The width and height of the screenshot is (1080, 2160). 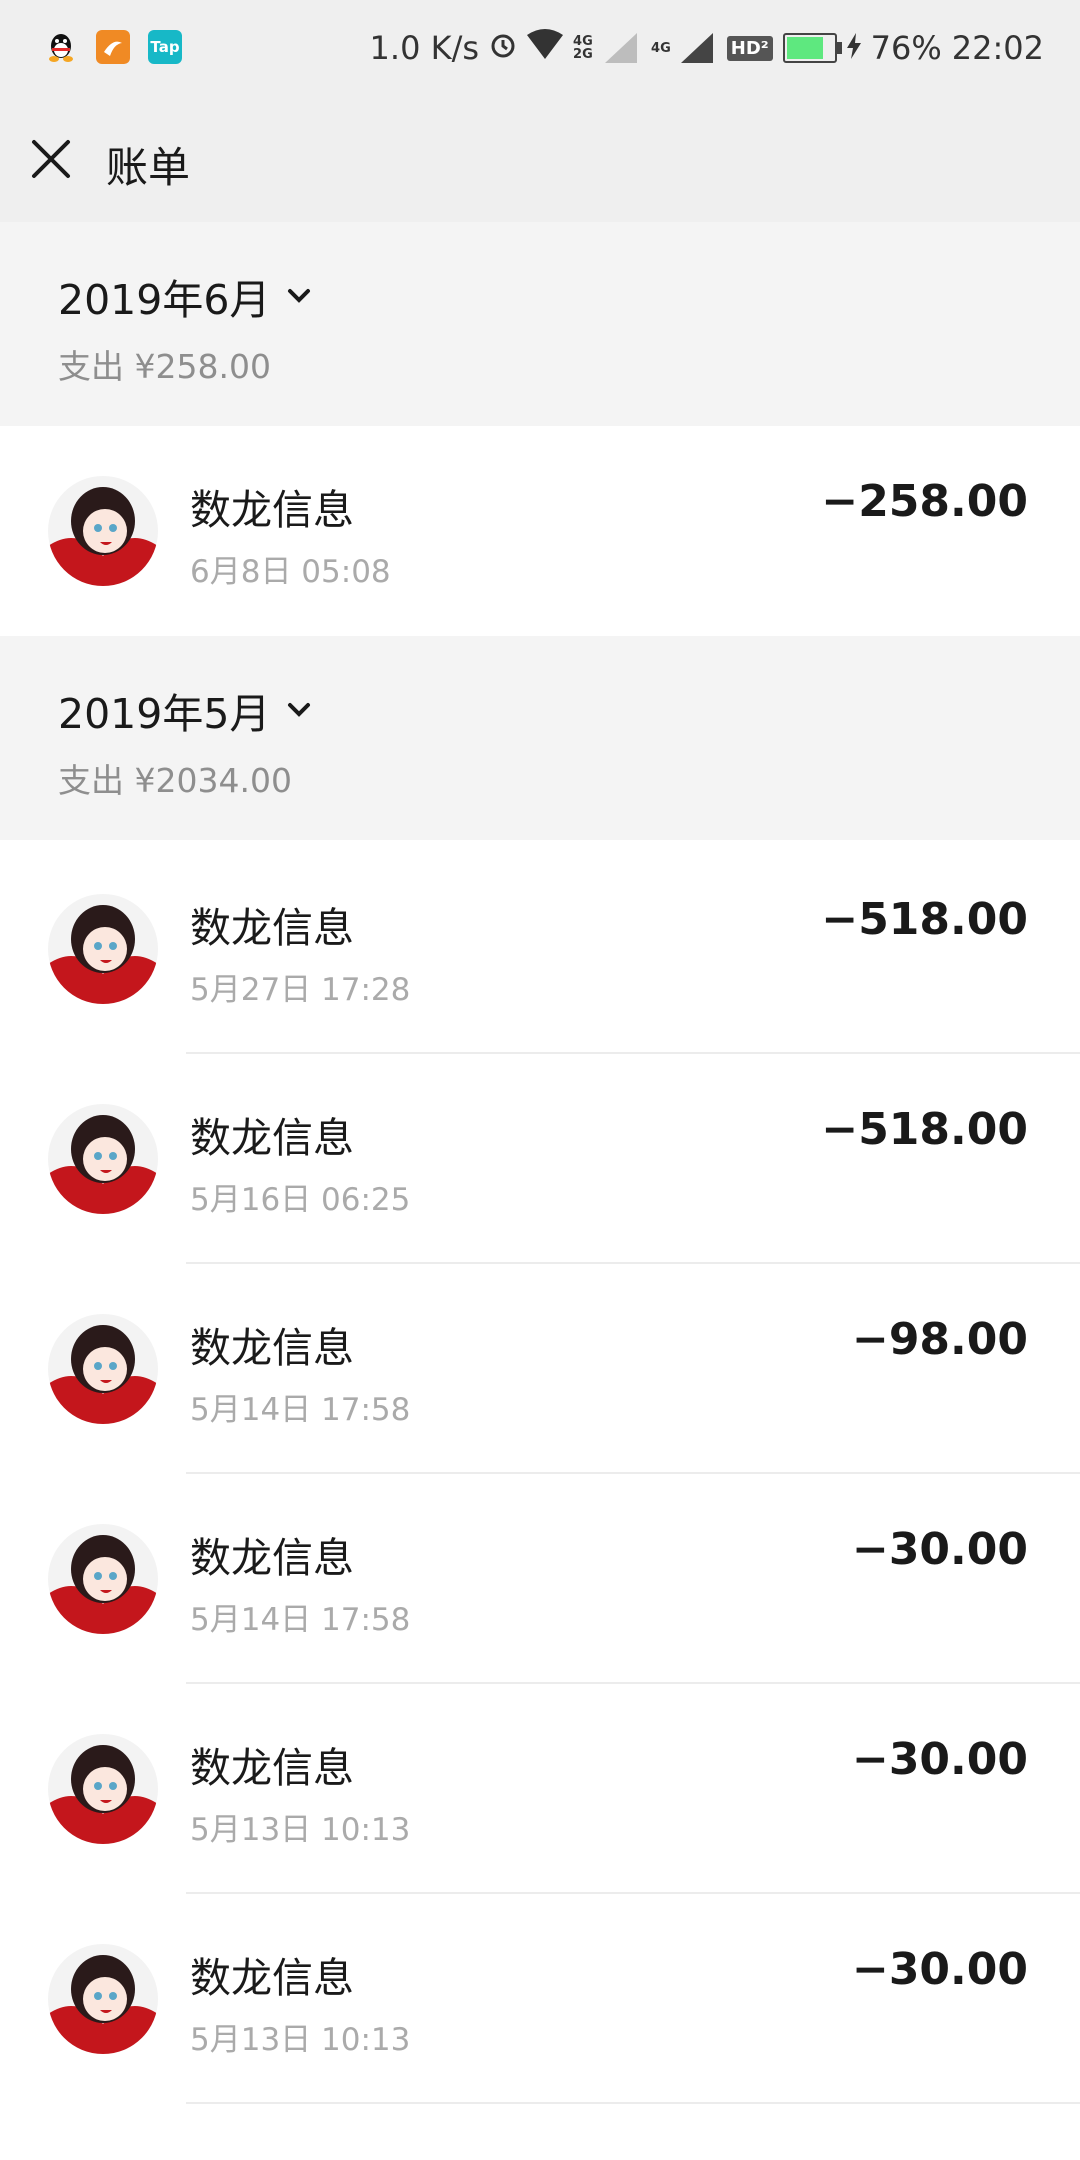 I want to click on month-label: 2019年5月, so click(x=164, y=714).